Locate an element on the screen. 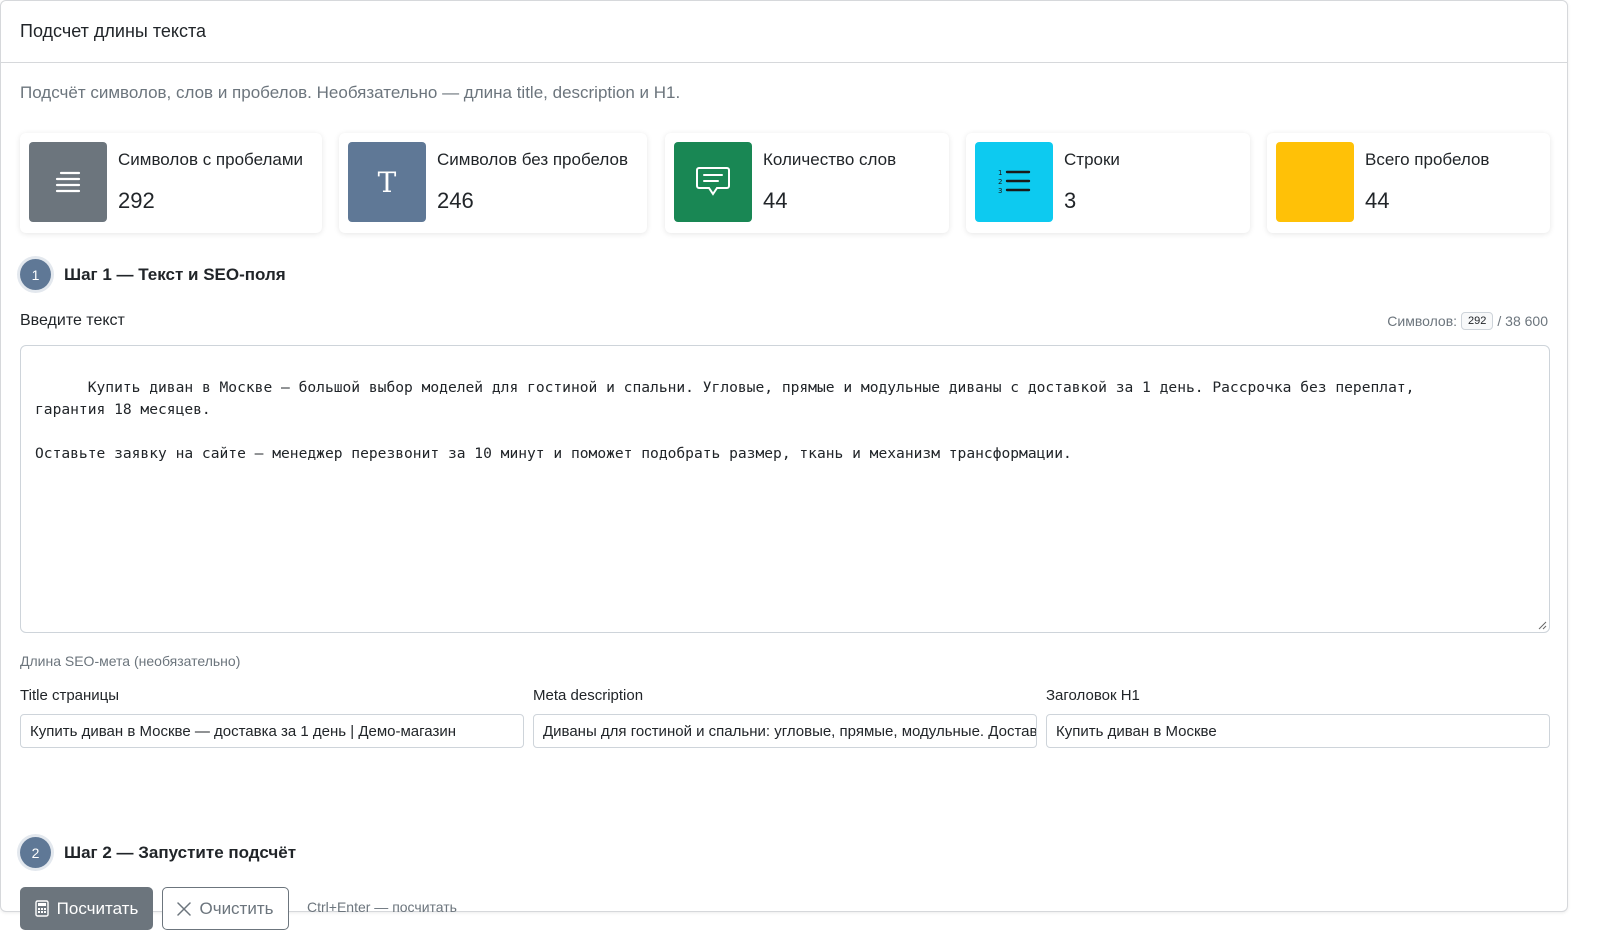 Image resolution: width=1600 pixels, height=942 pixels. svg-text: T is located at coordinates (387, 182).